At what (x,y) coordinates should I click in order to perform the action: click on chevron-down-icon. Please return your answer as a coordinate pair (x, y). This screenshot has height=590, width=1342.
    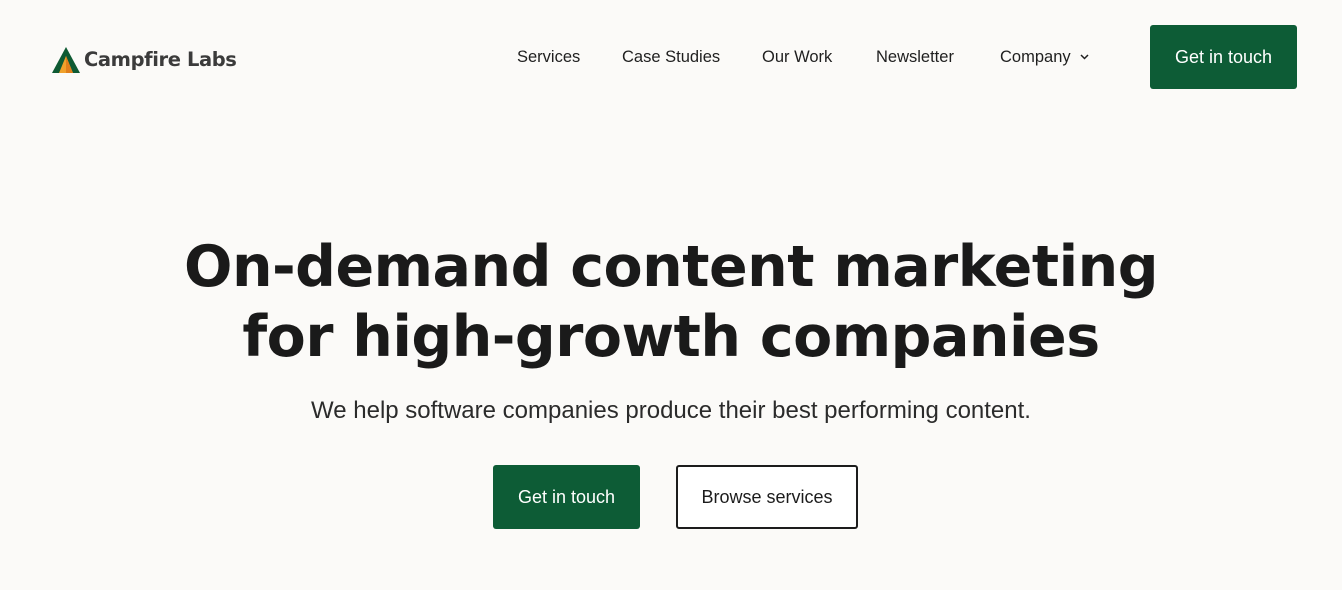
    Looking at the image, I should click on (1084, 57).